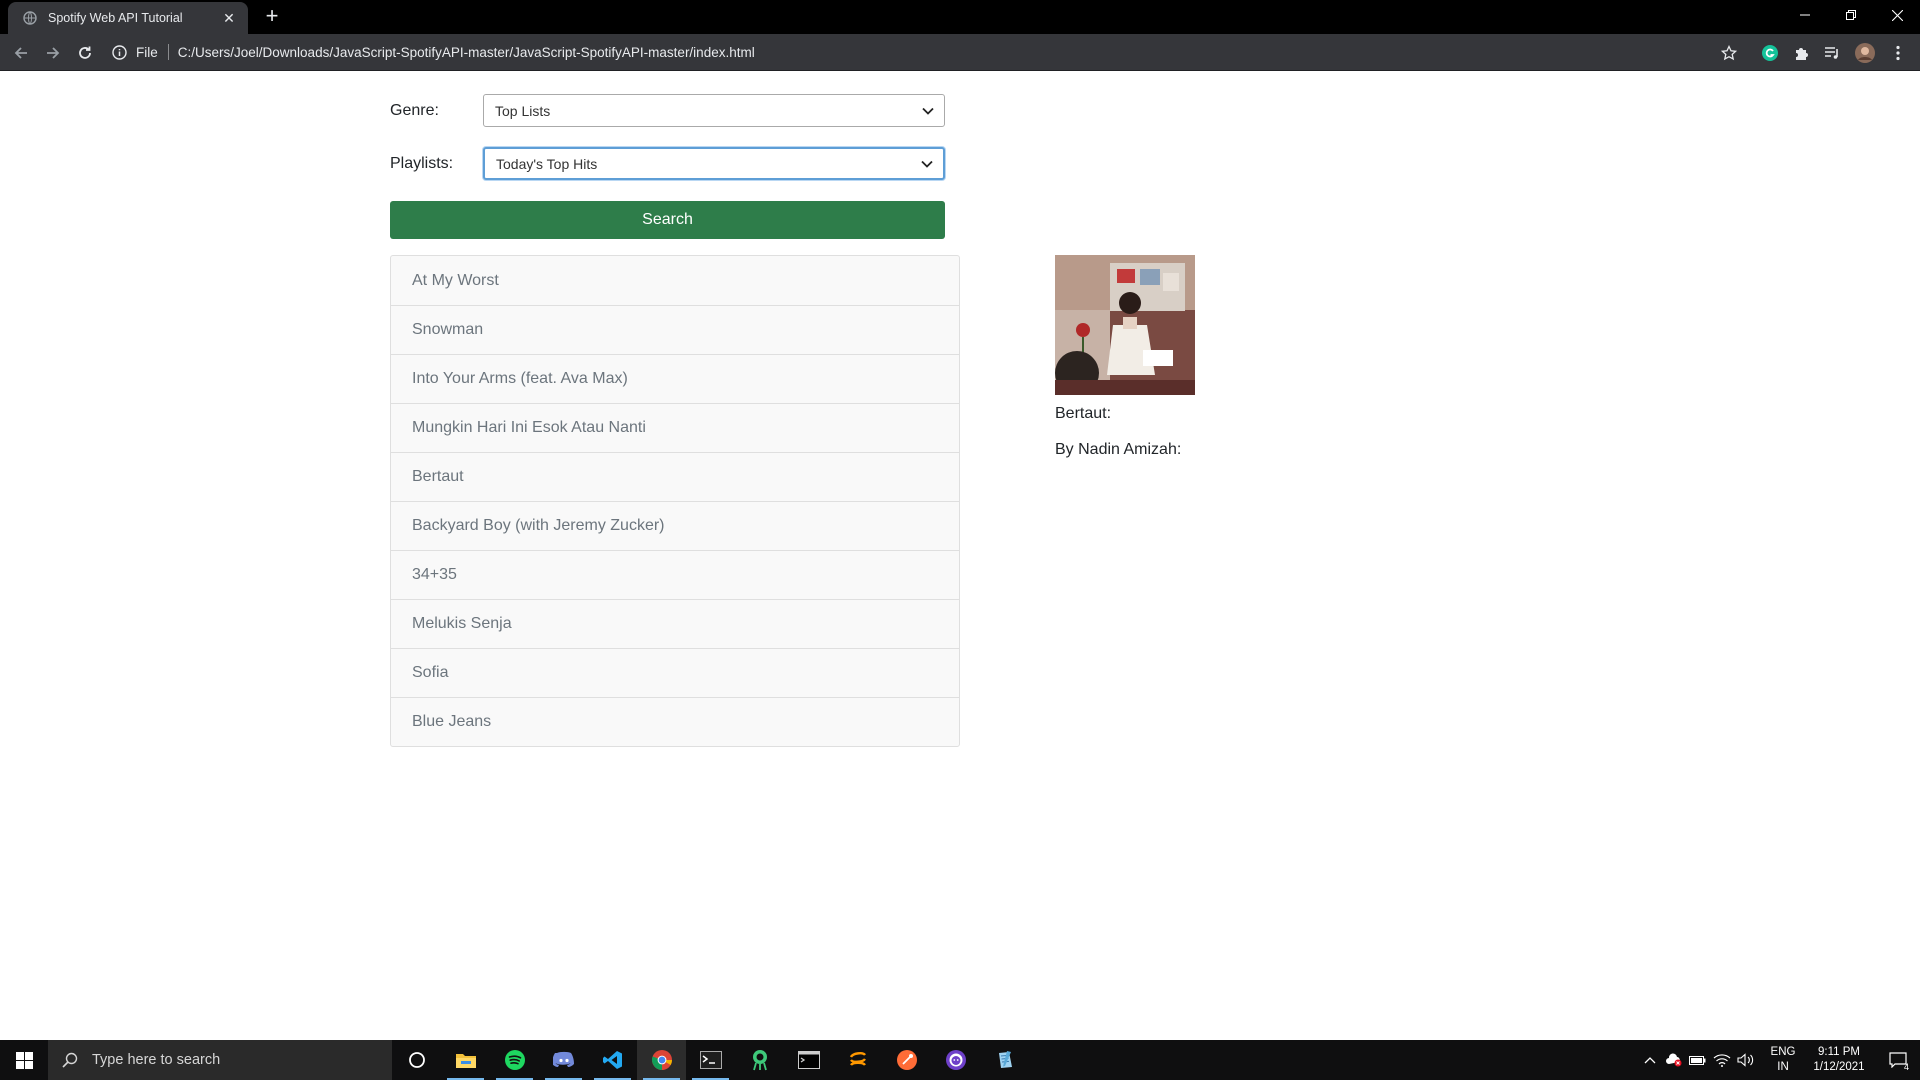 The height and width of the screenshot is (1080, 1920). What do you see at coordinates (808, 1060) in the screenshot?
I see `command-prompt-icon` at bounding box center [808, 1060].